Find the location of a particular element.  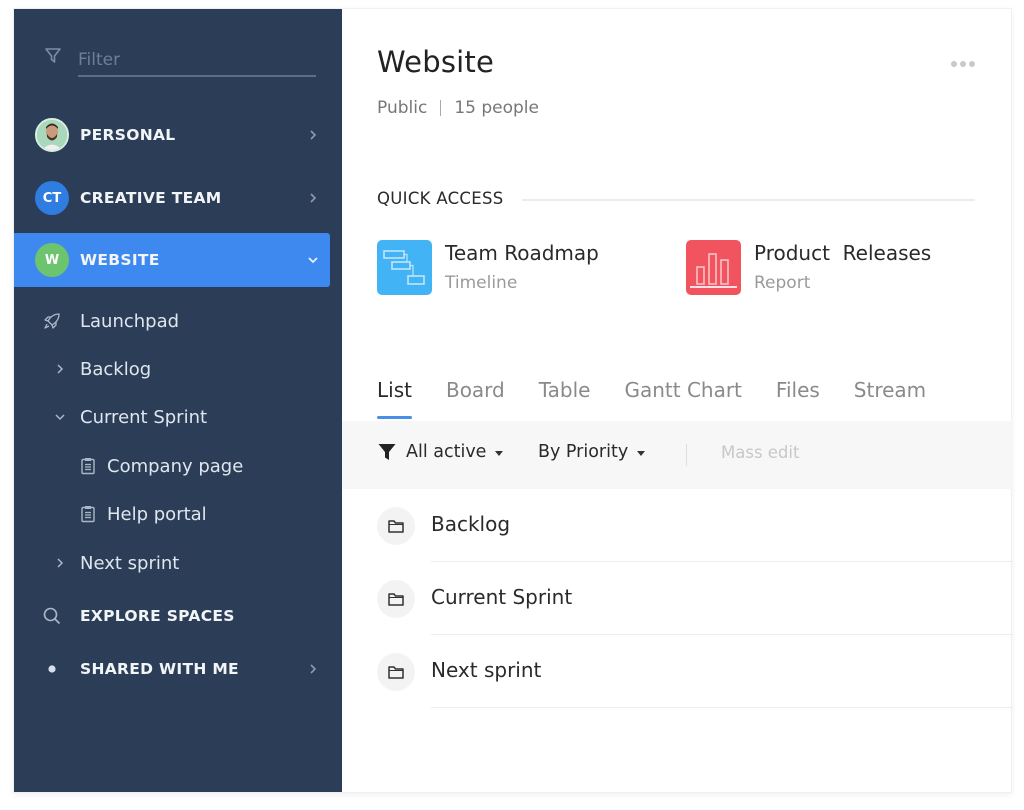

timeline-icon is located at coordinates (404, 267).